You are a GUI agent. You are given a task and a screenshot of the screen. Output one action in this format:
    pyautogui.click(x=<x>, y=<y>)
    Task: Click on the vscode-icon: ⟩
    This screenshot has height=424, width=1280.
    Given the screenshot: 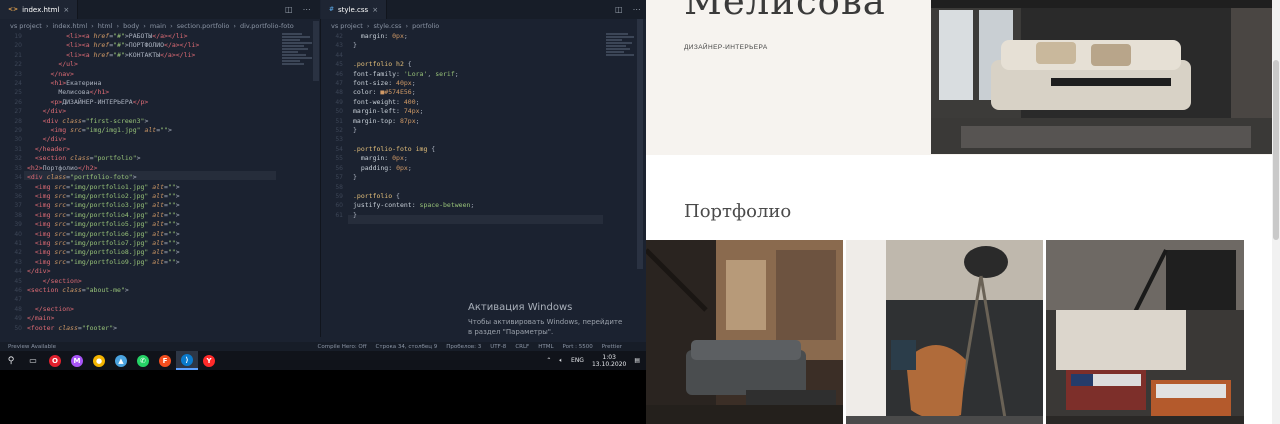 What is the action you would take?
    pyautogui.click(x=187, y=360)
    